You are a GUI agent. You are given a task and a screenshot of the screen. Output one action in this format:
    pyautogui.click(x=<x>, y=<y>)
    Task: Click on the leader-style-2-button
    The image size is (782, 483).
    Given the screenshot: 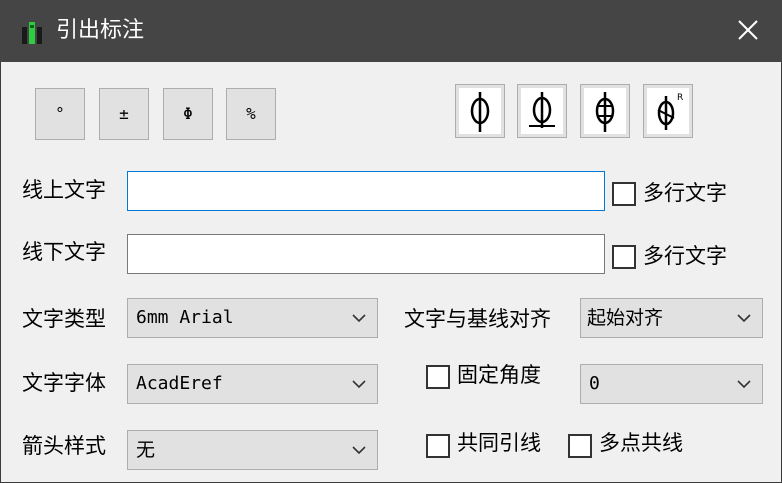 What is the action you would take?
    pyautogui.click(x=542, y=111)
    